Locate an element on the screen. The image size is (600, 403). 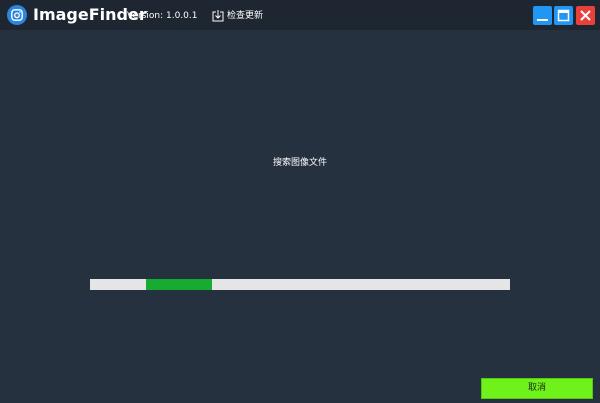
title-bar: ImageFinder Version: 1.0.0.1 检查更新 is located at coordinates (300, 15).